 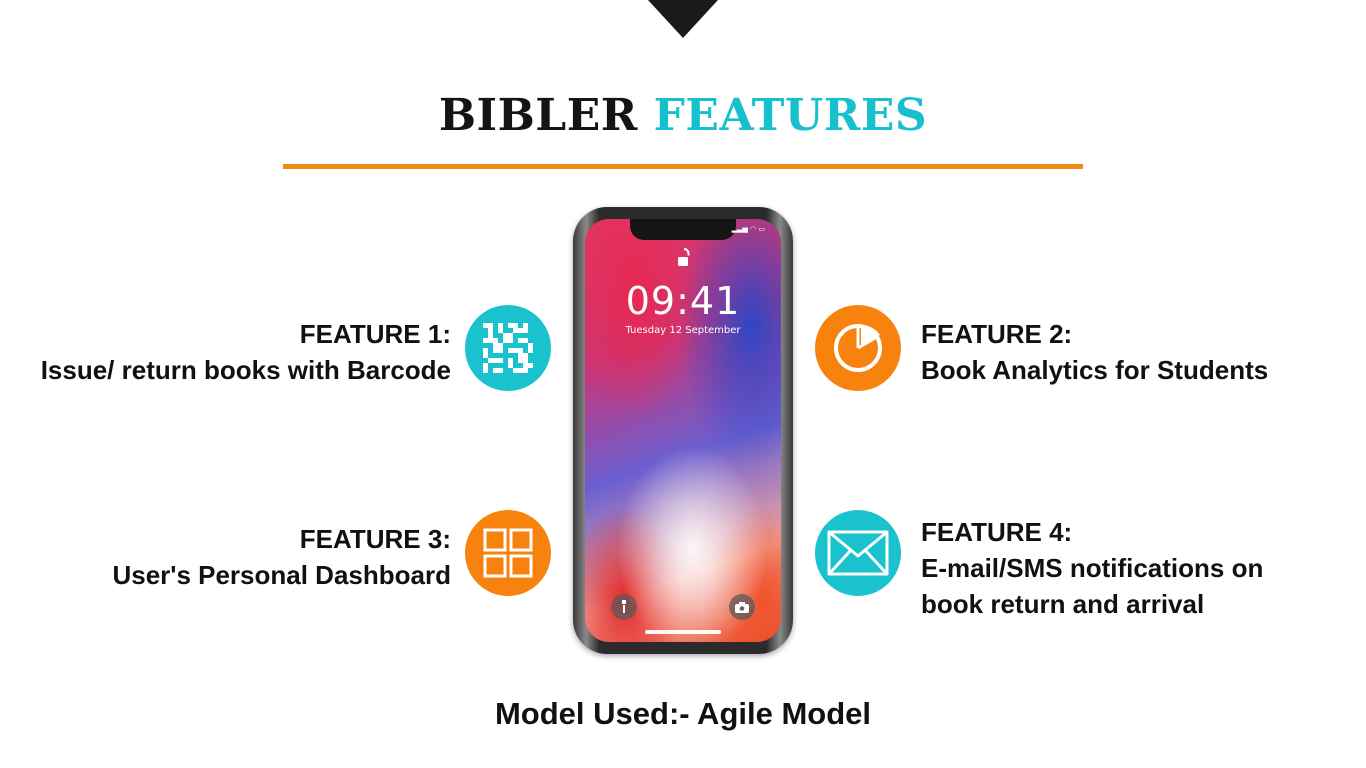 What do you see at coordinates (858, 553) in the screenshot?
I see `envelope-icon` at bounding box center [858, 553].